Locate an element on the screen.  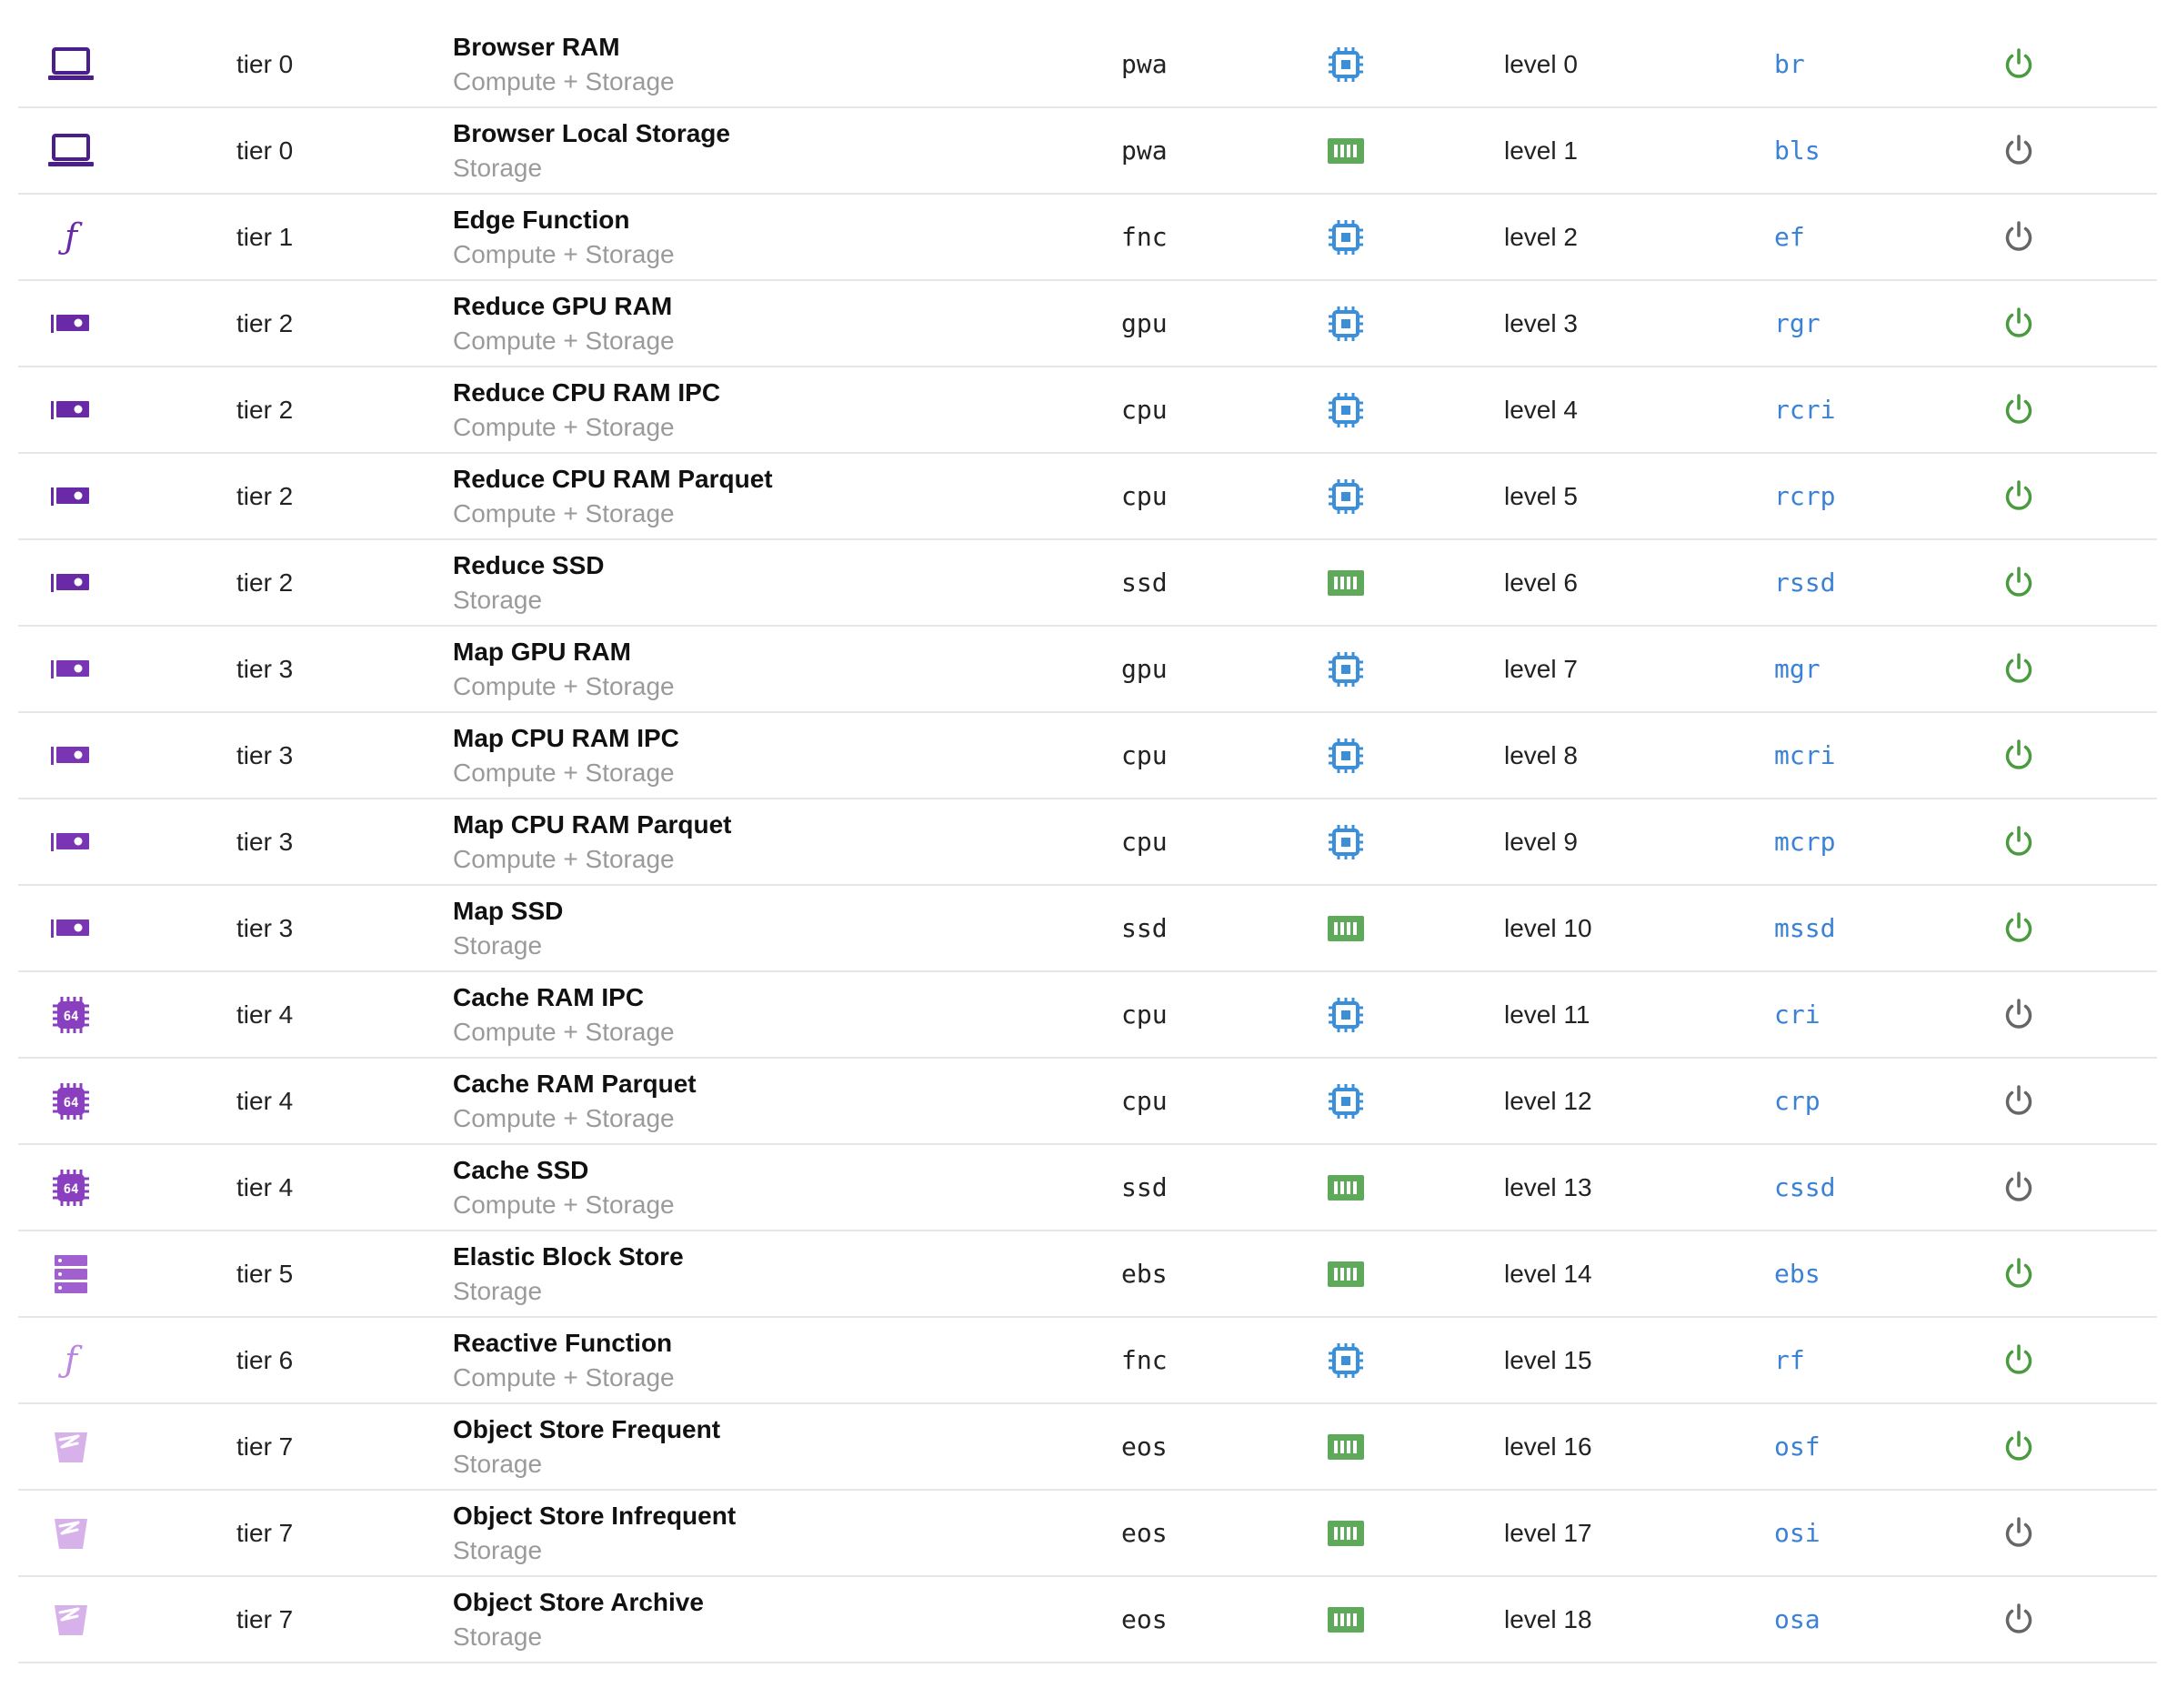
level-label: level 13 is located at coordinates (1548, 1186).